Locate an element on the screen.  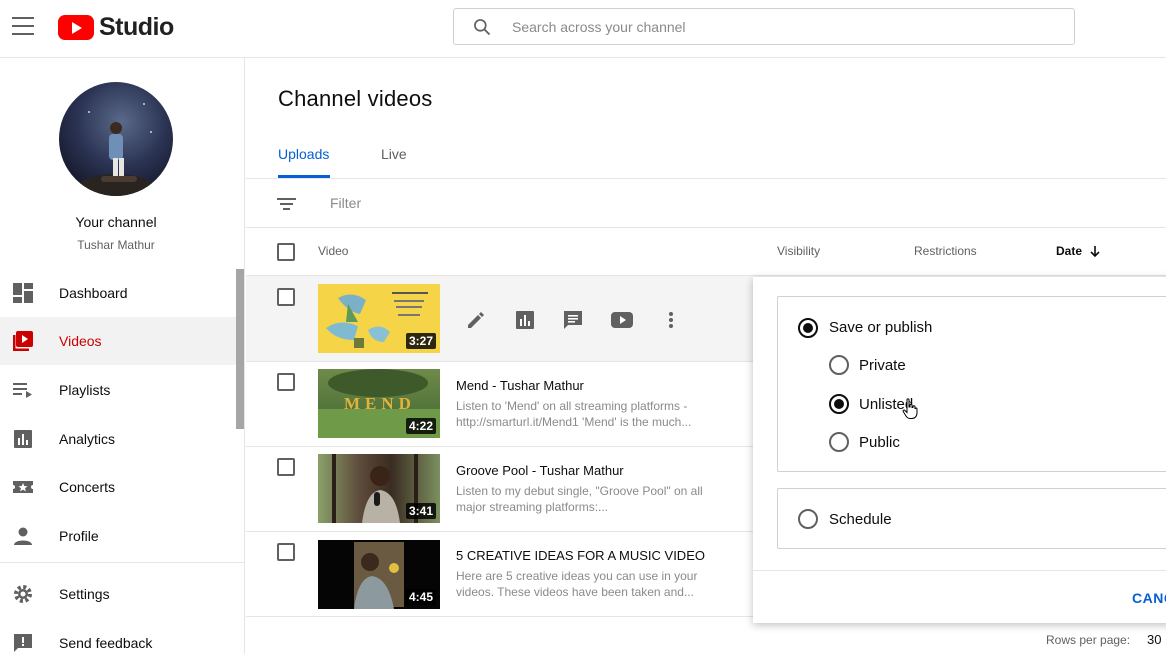
sidebar-item-label: Profile is located at coordinates (79, 536).